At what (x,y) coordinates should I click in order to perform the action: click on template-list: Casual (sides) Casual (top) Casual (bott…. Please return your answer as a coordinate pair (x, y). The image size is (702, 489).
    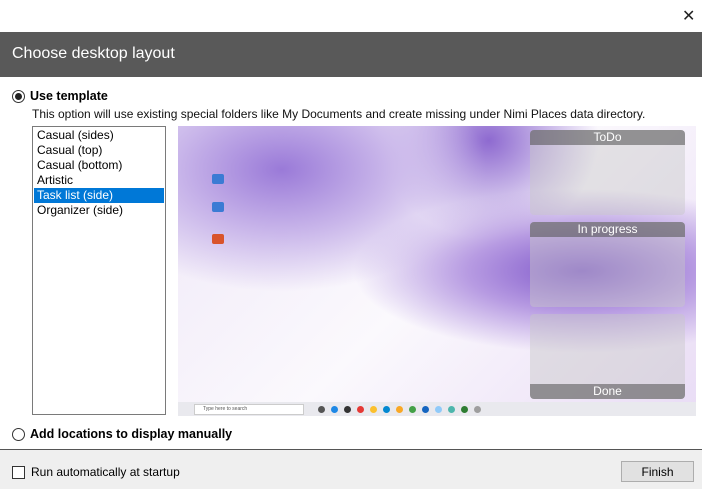
    Looking at the image, I should click on (99, 270).